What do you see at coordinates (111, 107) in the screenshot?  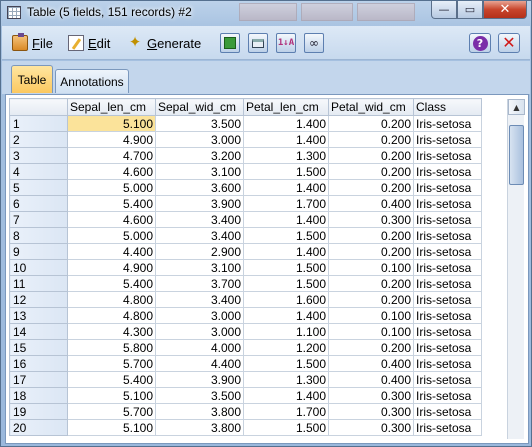 I see `column-header-sepal_len_cm: Sepal_len_cm` at bounding box center [111, 107].